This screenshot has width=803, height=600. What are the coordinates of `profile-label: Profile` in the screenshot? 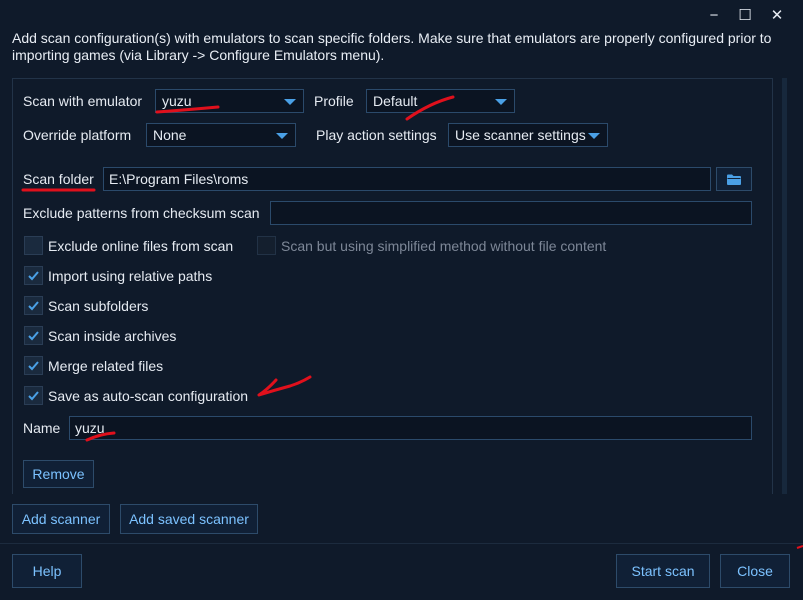 It's located at (334, 101).